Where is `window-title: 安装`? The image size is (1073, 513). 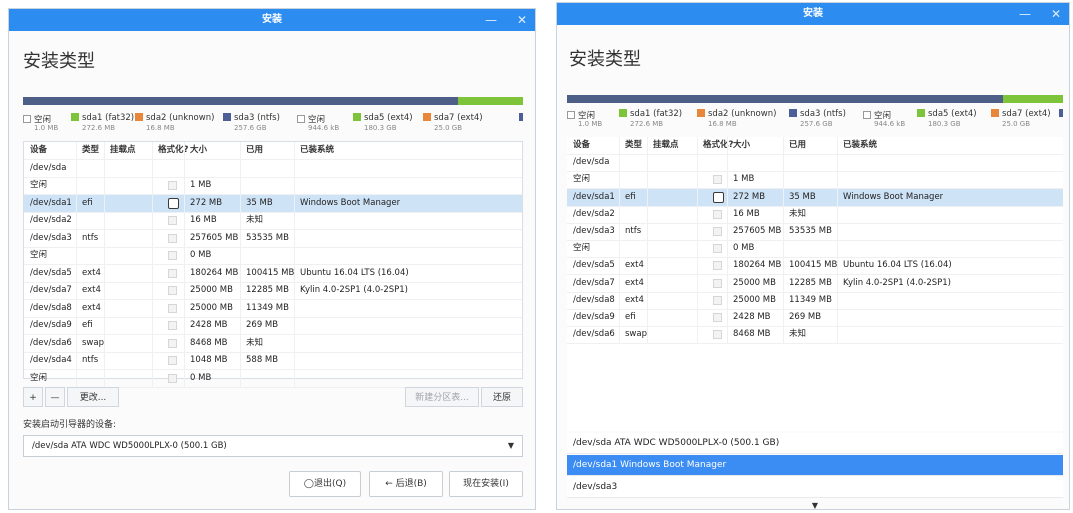
window-title: 安装 is located at coordinates (813, 13).